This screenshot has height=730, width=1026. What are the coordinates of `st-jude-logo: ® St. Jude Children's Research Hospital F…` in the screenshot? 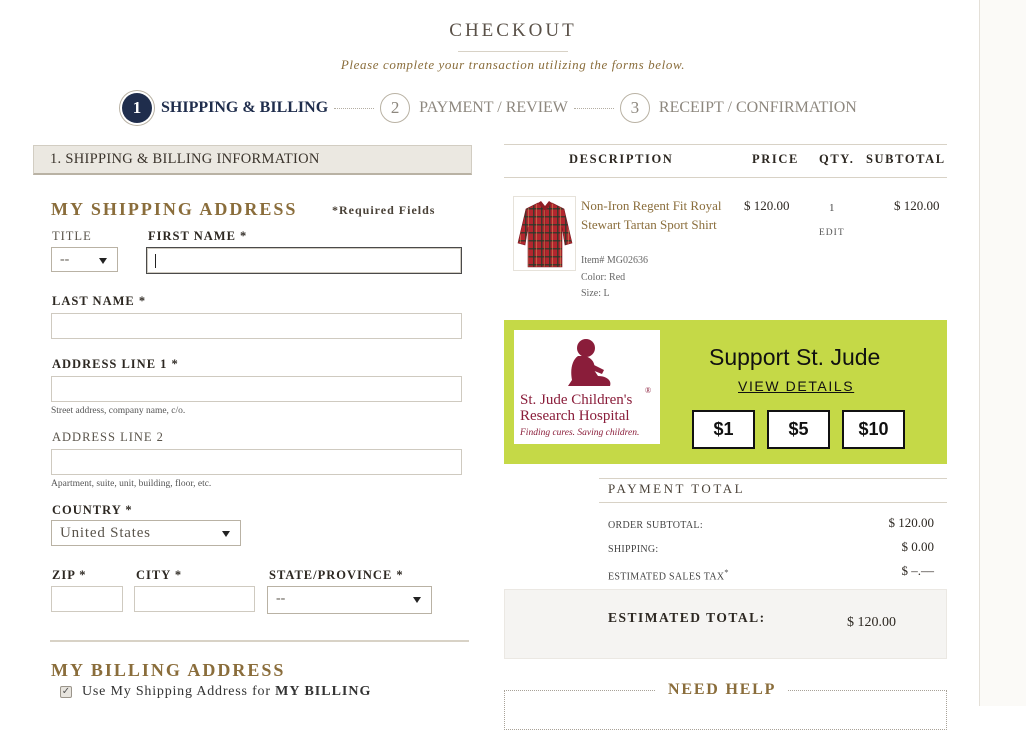 It's located at (587, 387).